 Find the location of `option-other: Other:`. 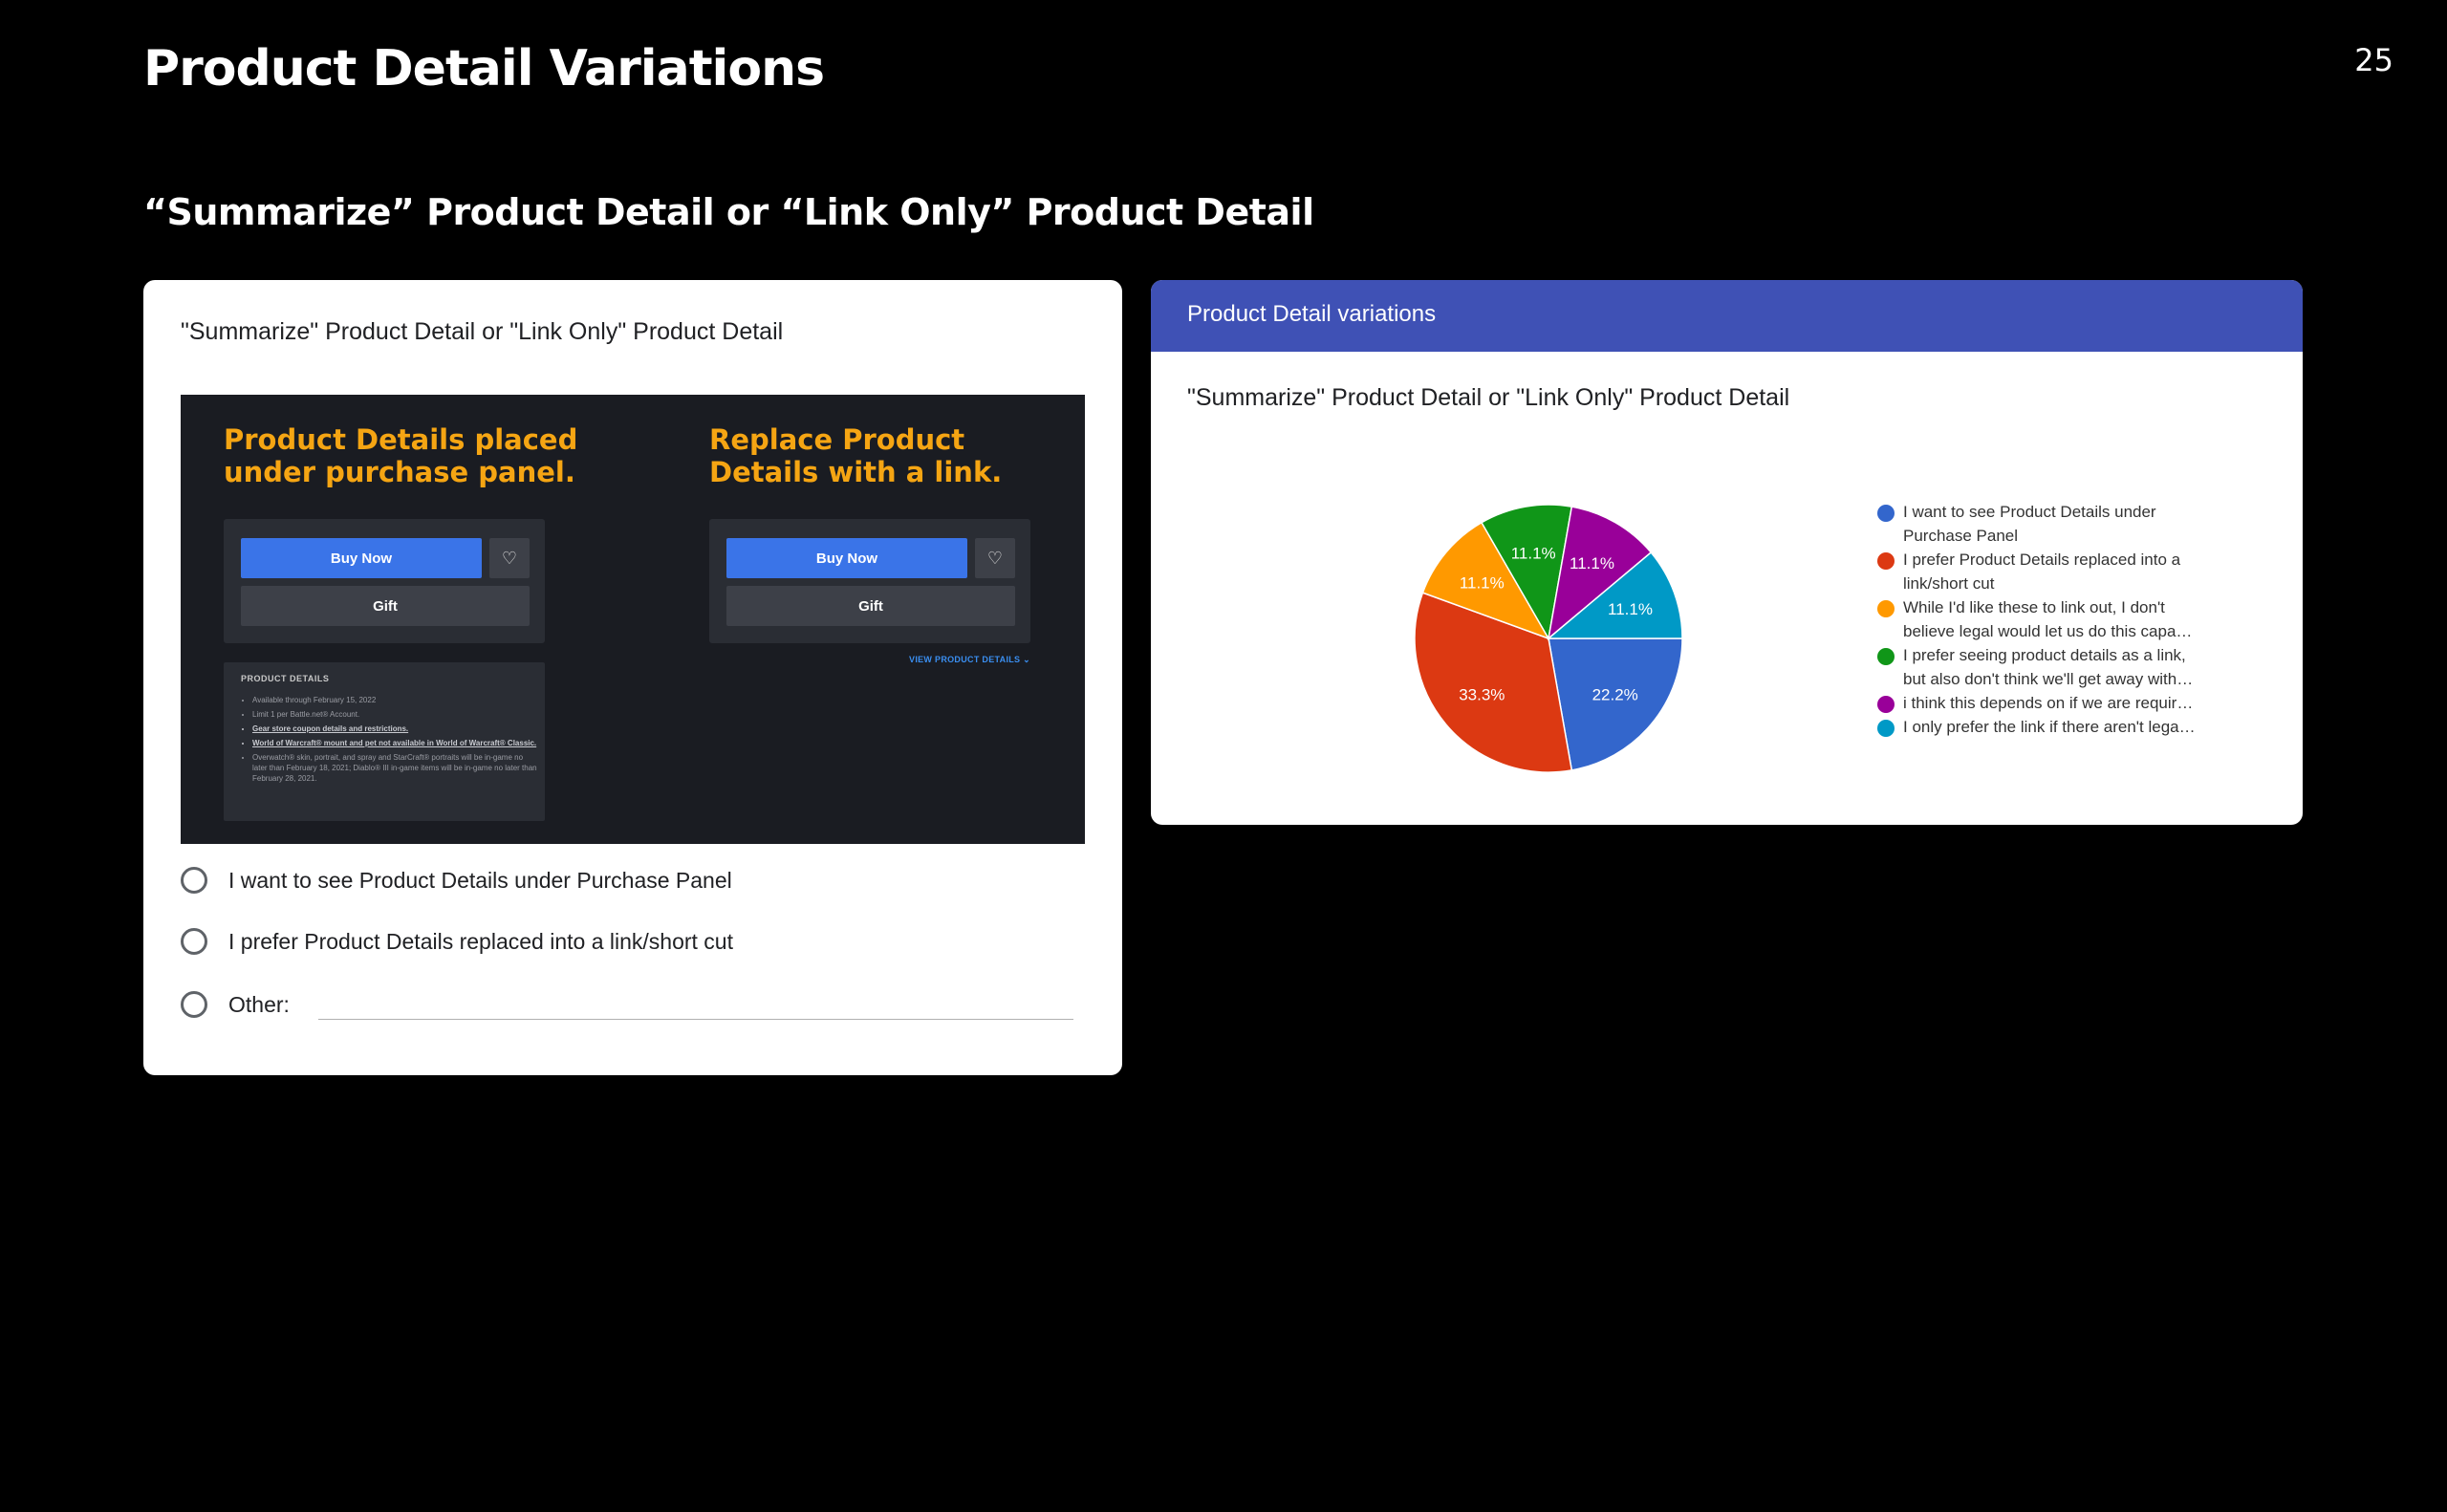

option-other: Other: is located at coordinates (235, 1004).